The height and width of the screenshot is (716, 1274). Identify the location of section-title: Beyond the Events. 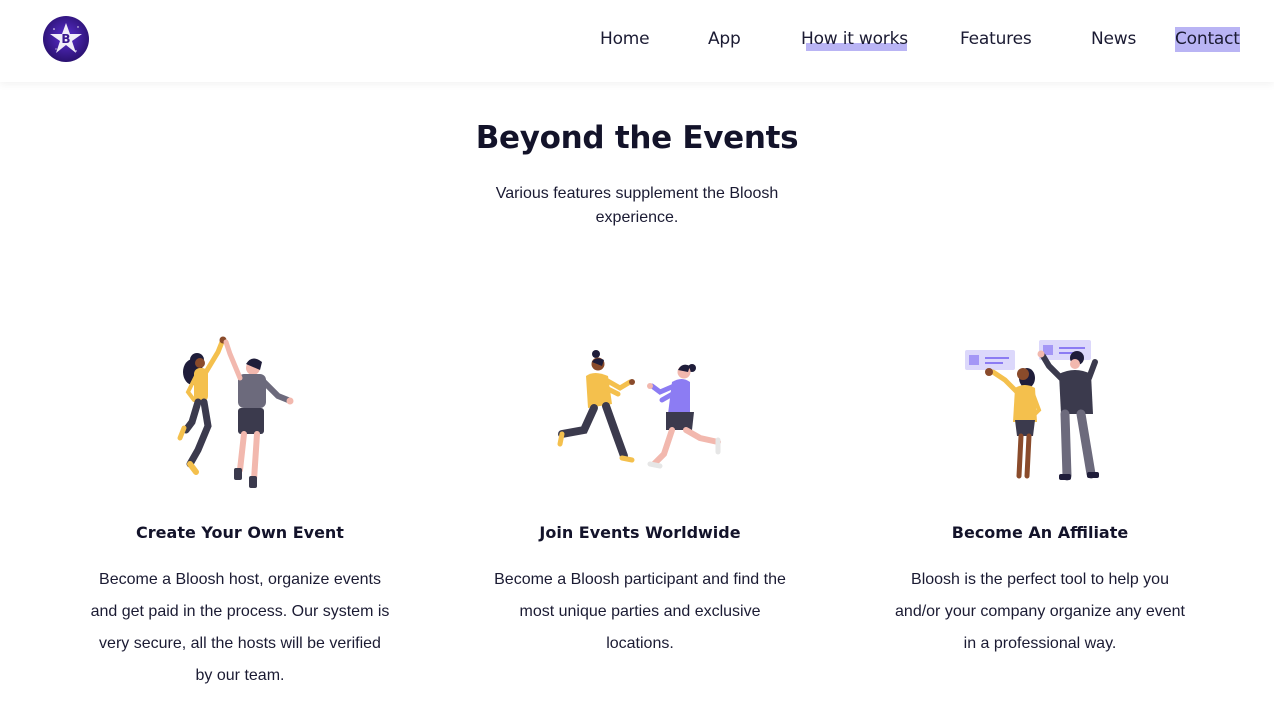
(637, 138).